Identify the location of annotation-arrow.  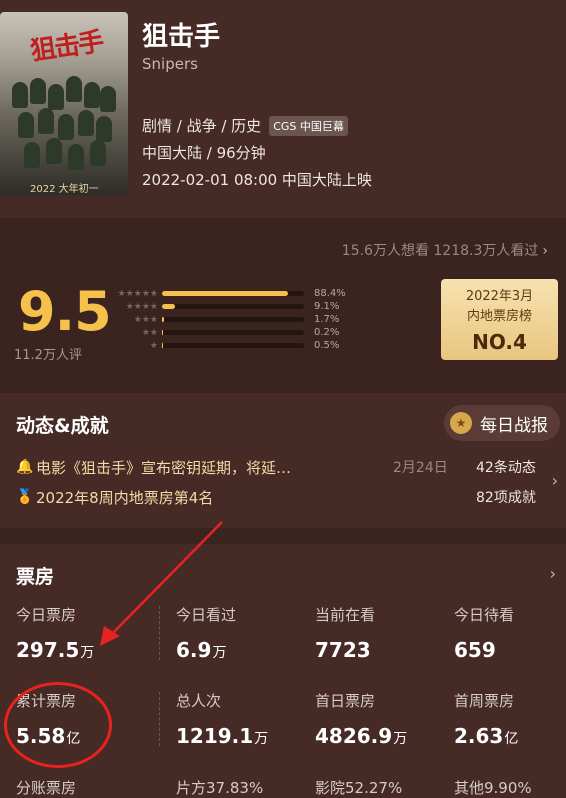
(161, 583).